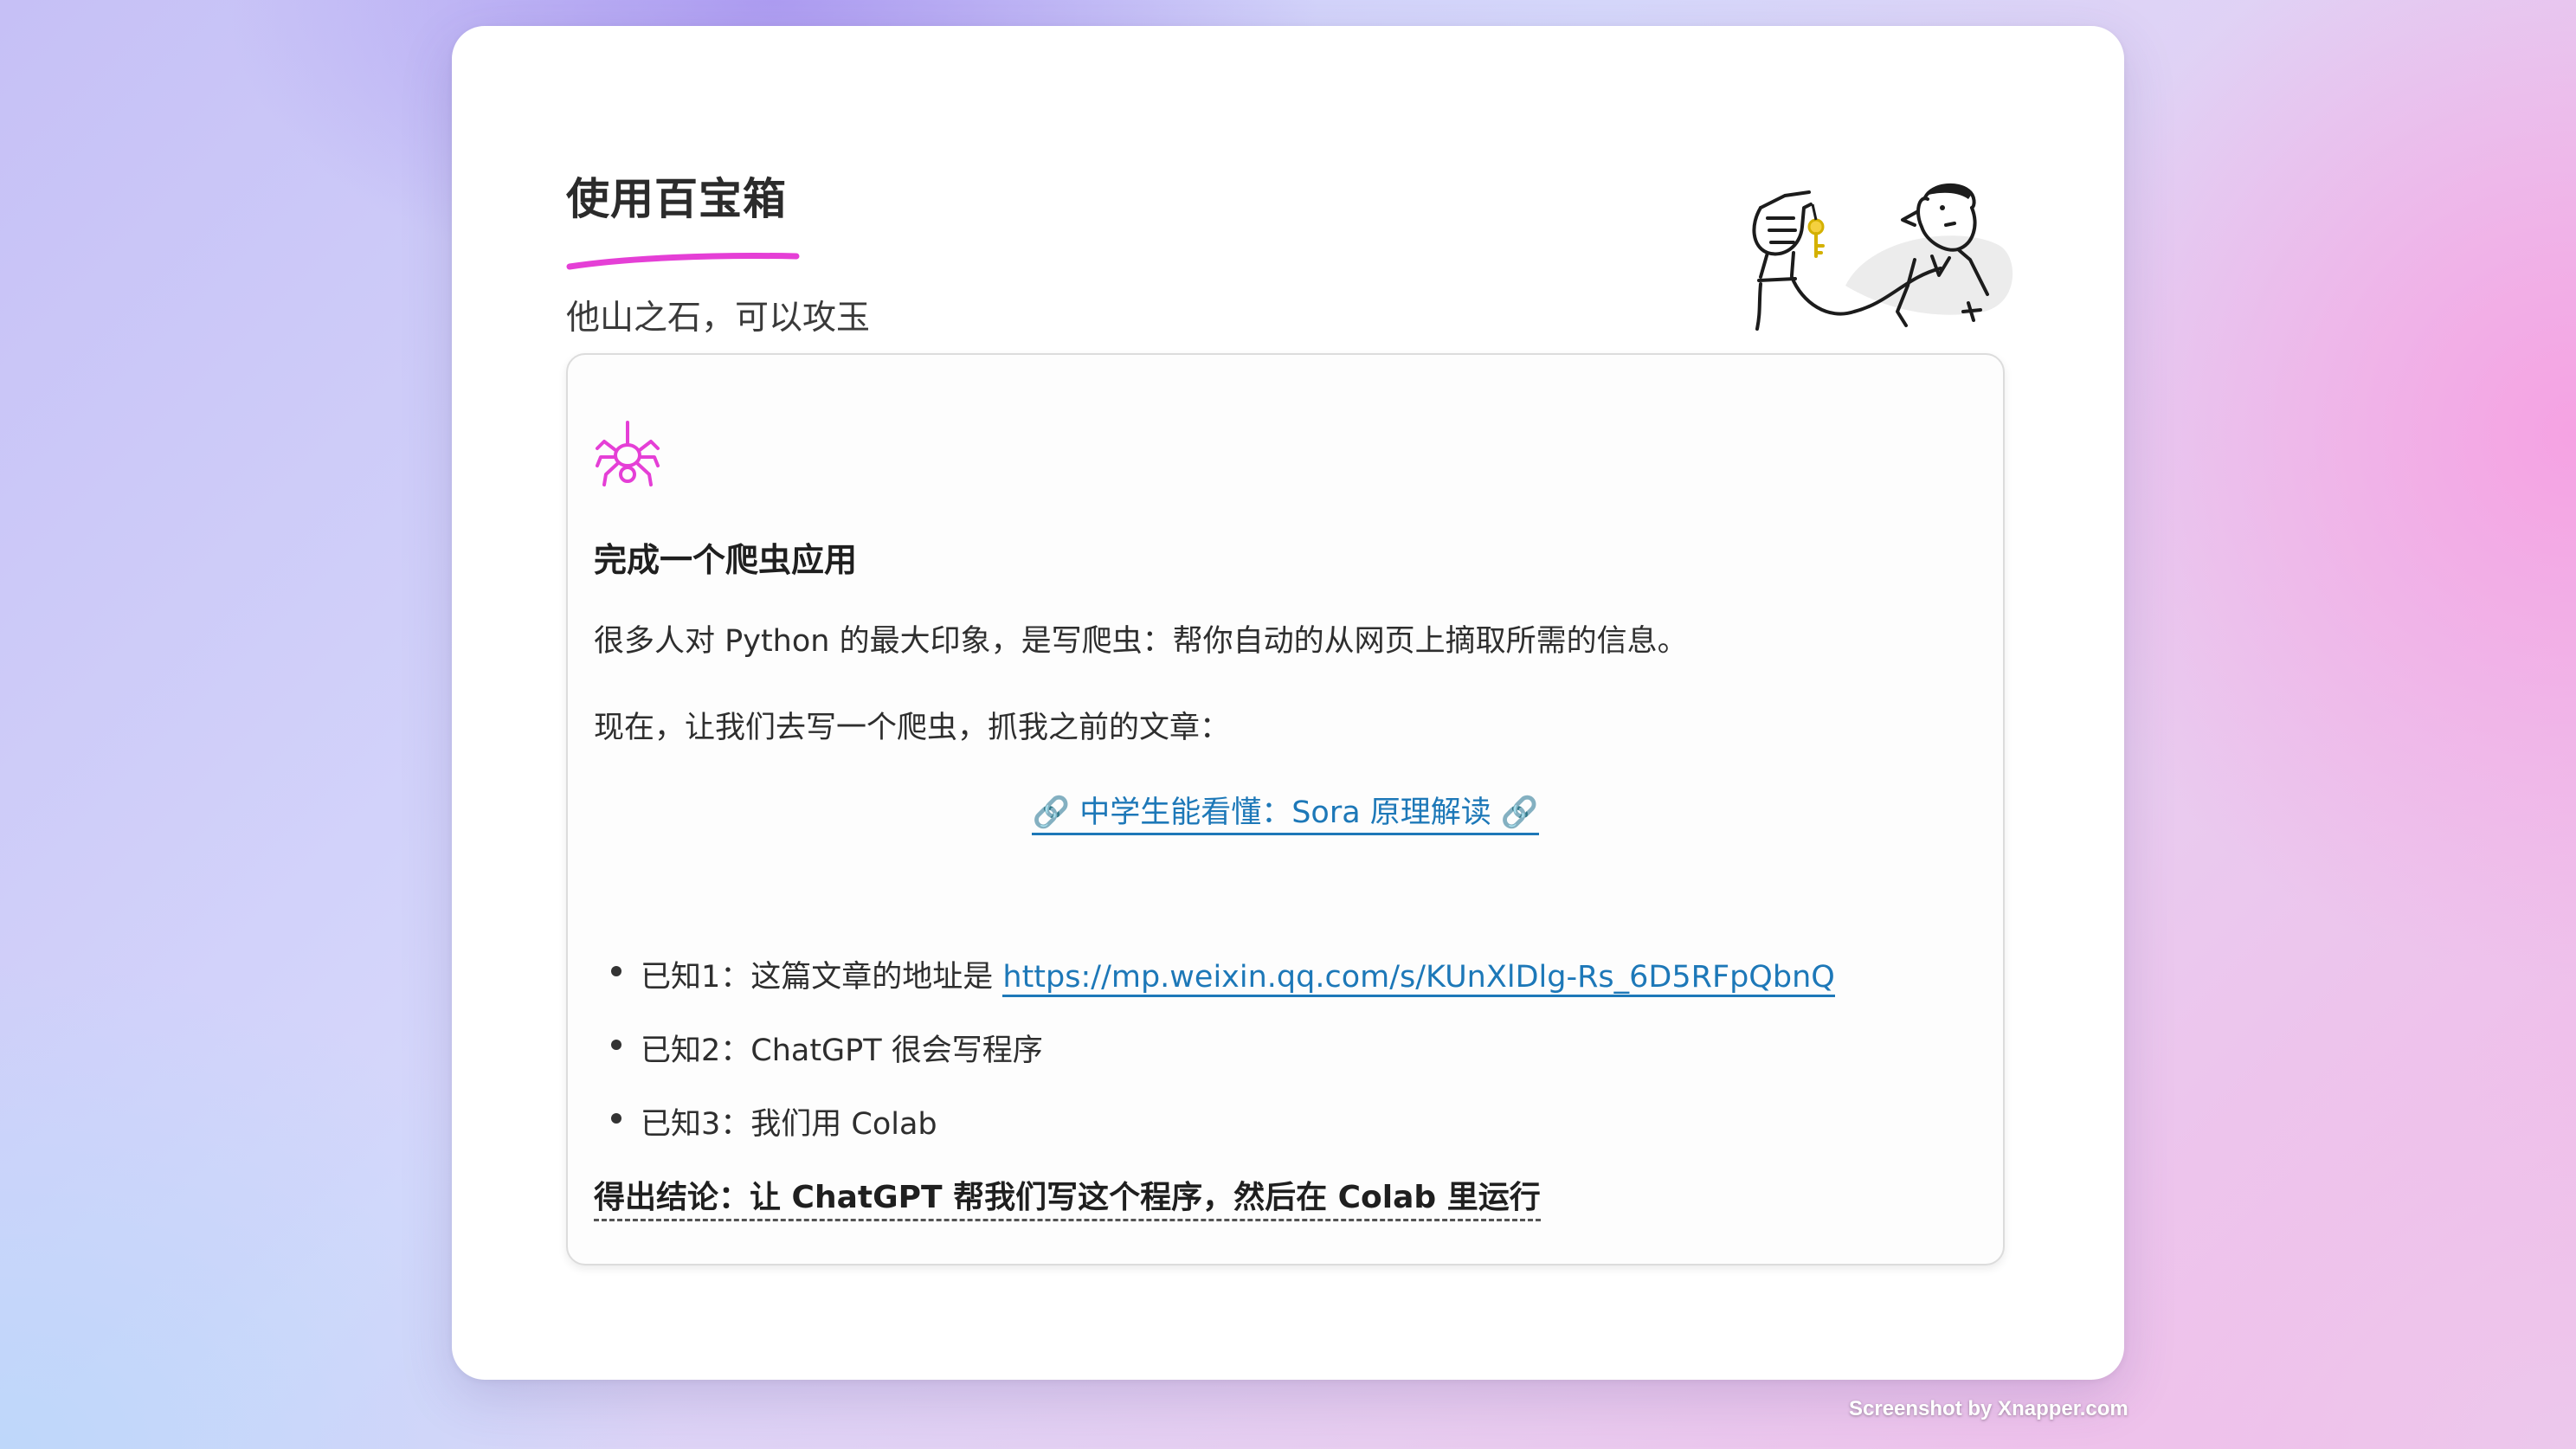 The image size is (2576, 1449). Describe the element at coordinates (726, 560) in the screenshot. I see `card-heading: 完成一个爬虫应用` at that location.